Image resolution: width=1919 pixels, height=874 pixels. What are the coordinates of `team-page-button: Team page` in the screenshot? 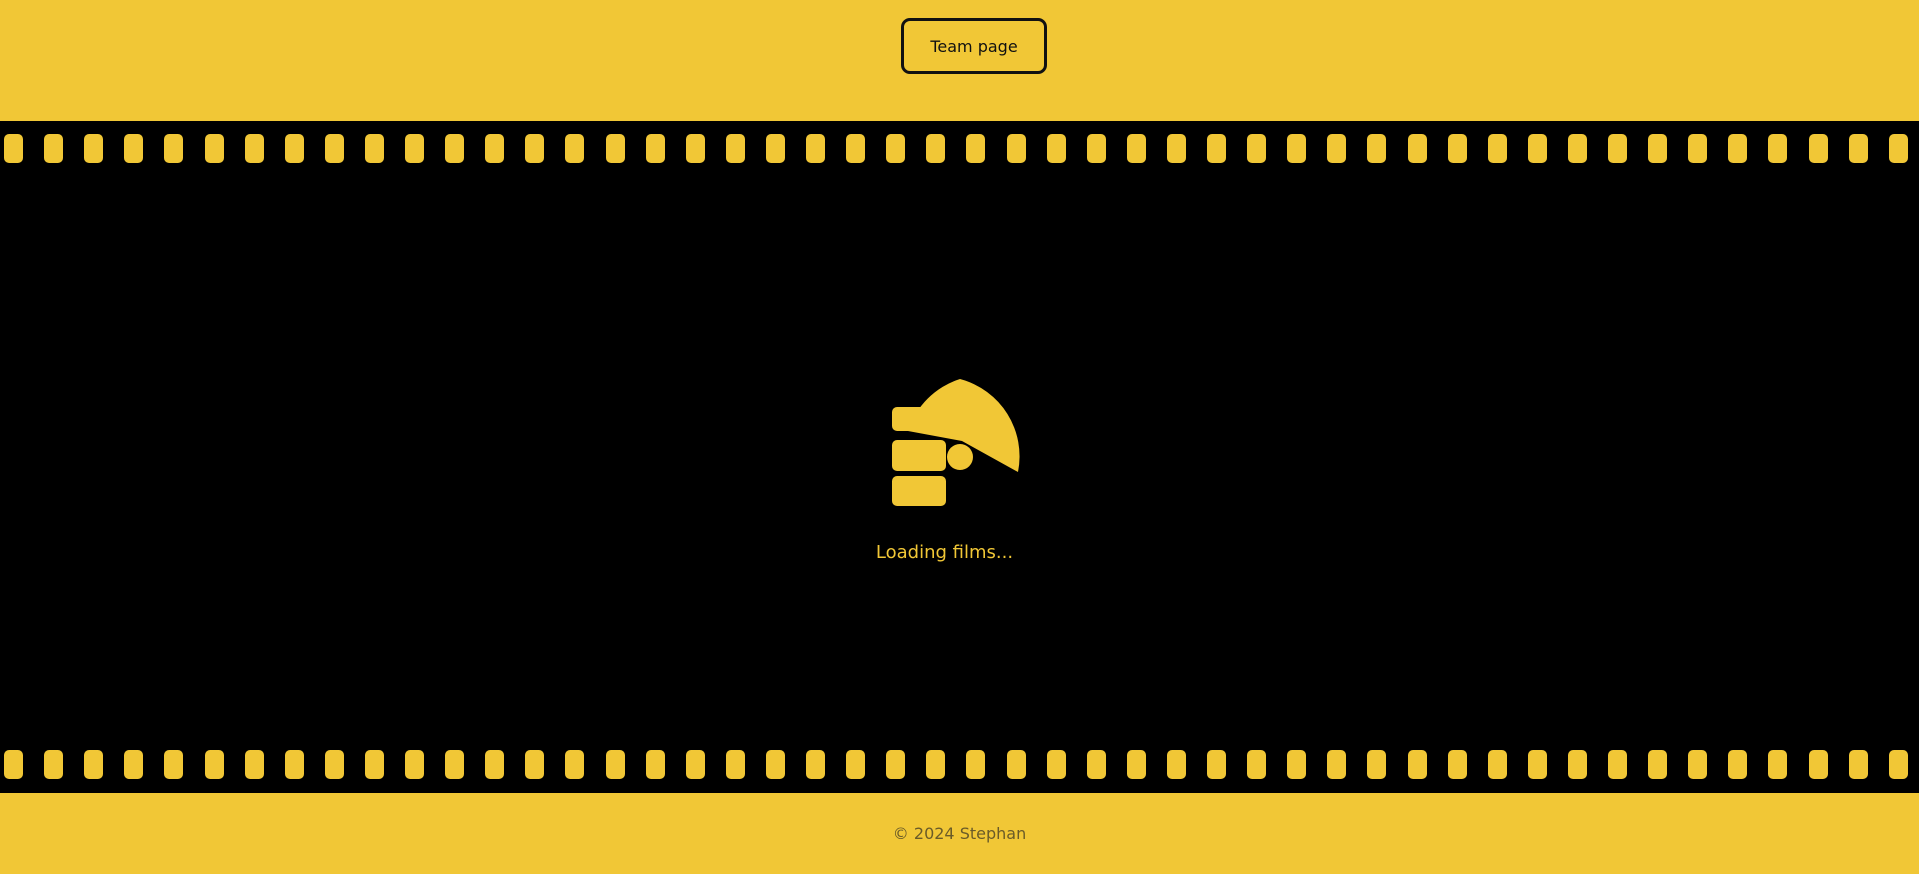 It's located at (974, 46).